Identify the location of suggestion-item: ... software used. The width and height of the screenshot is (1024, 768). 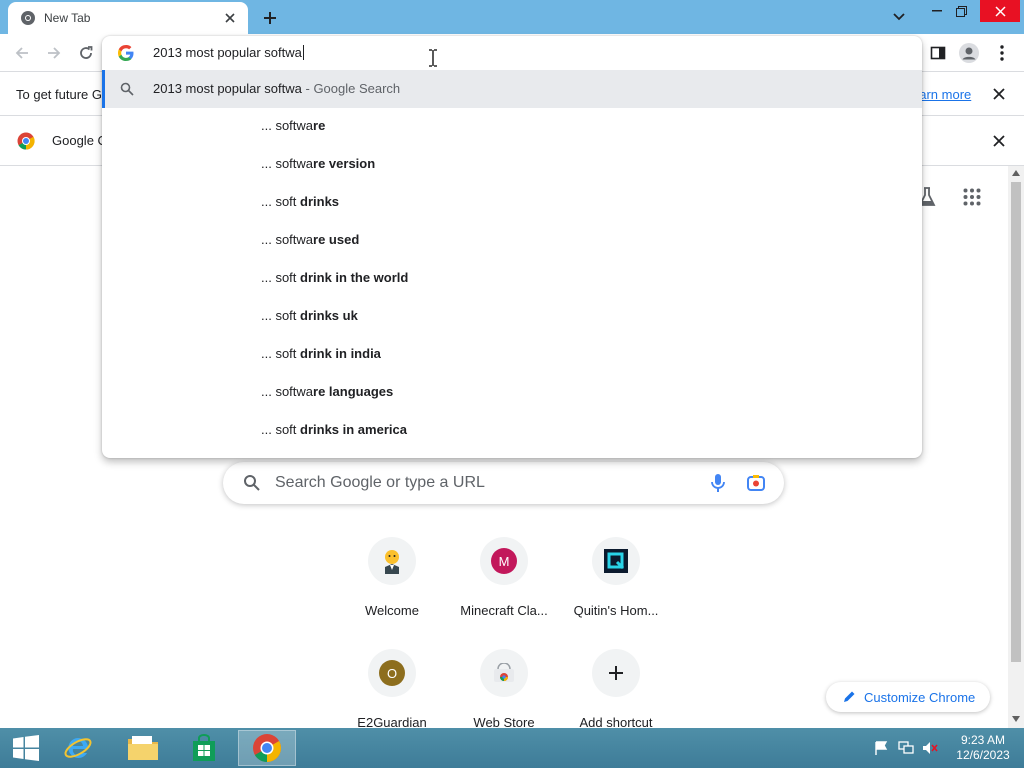
(310, 239).